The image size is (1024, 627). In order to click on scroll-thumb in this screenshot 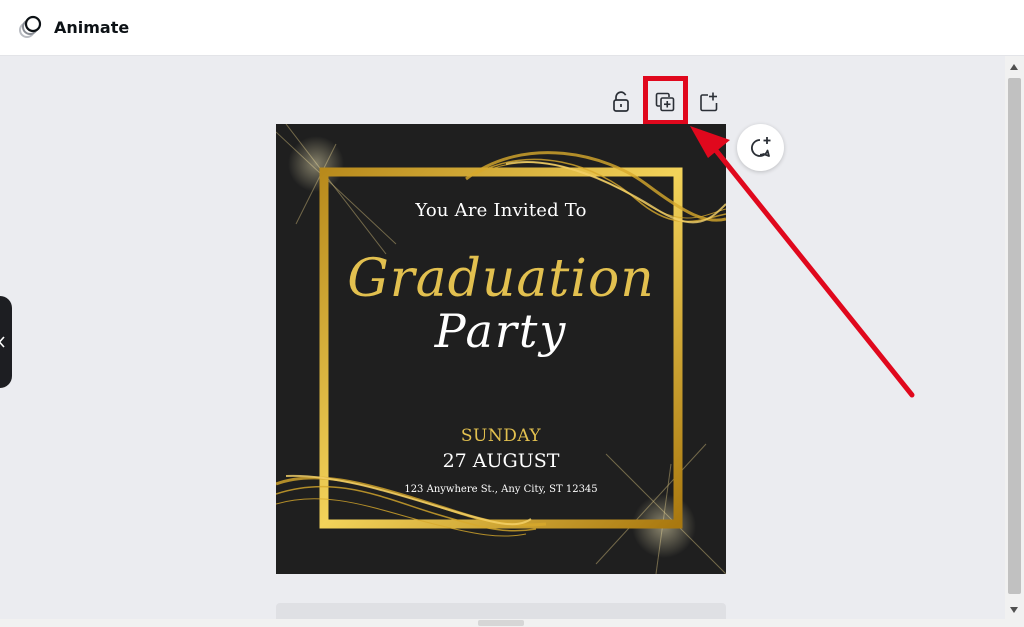, I will do `click(1014, 336)`.